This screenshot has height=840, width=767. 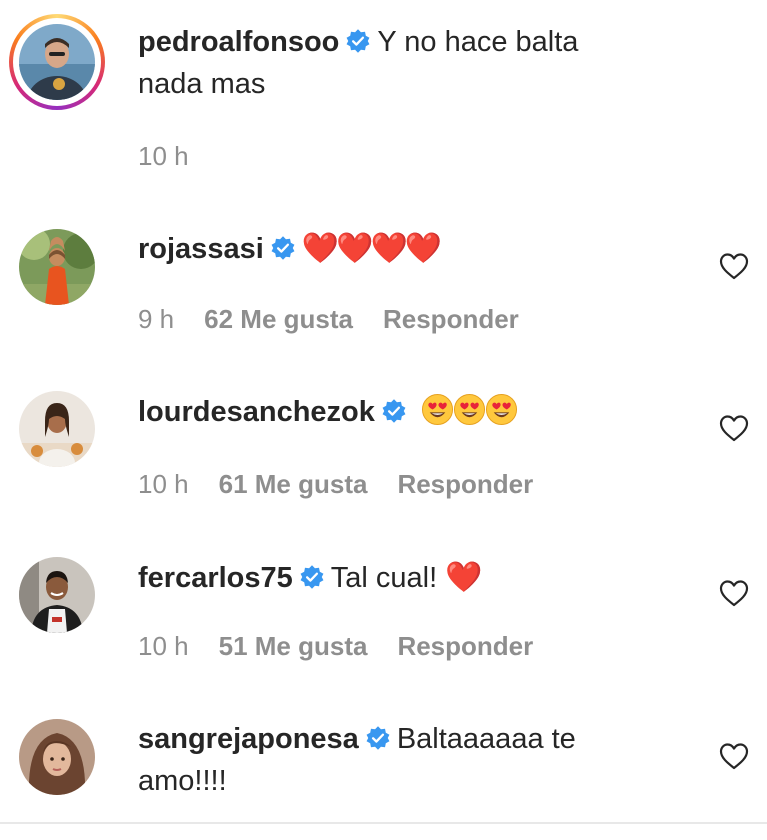 I want to click on username-link: lourdesanchezok, so click(x=256, y=412).